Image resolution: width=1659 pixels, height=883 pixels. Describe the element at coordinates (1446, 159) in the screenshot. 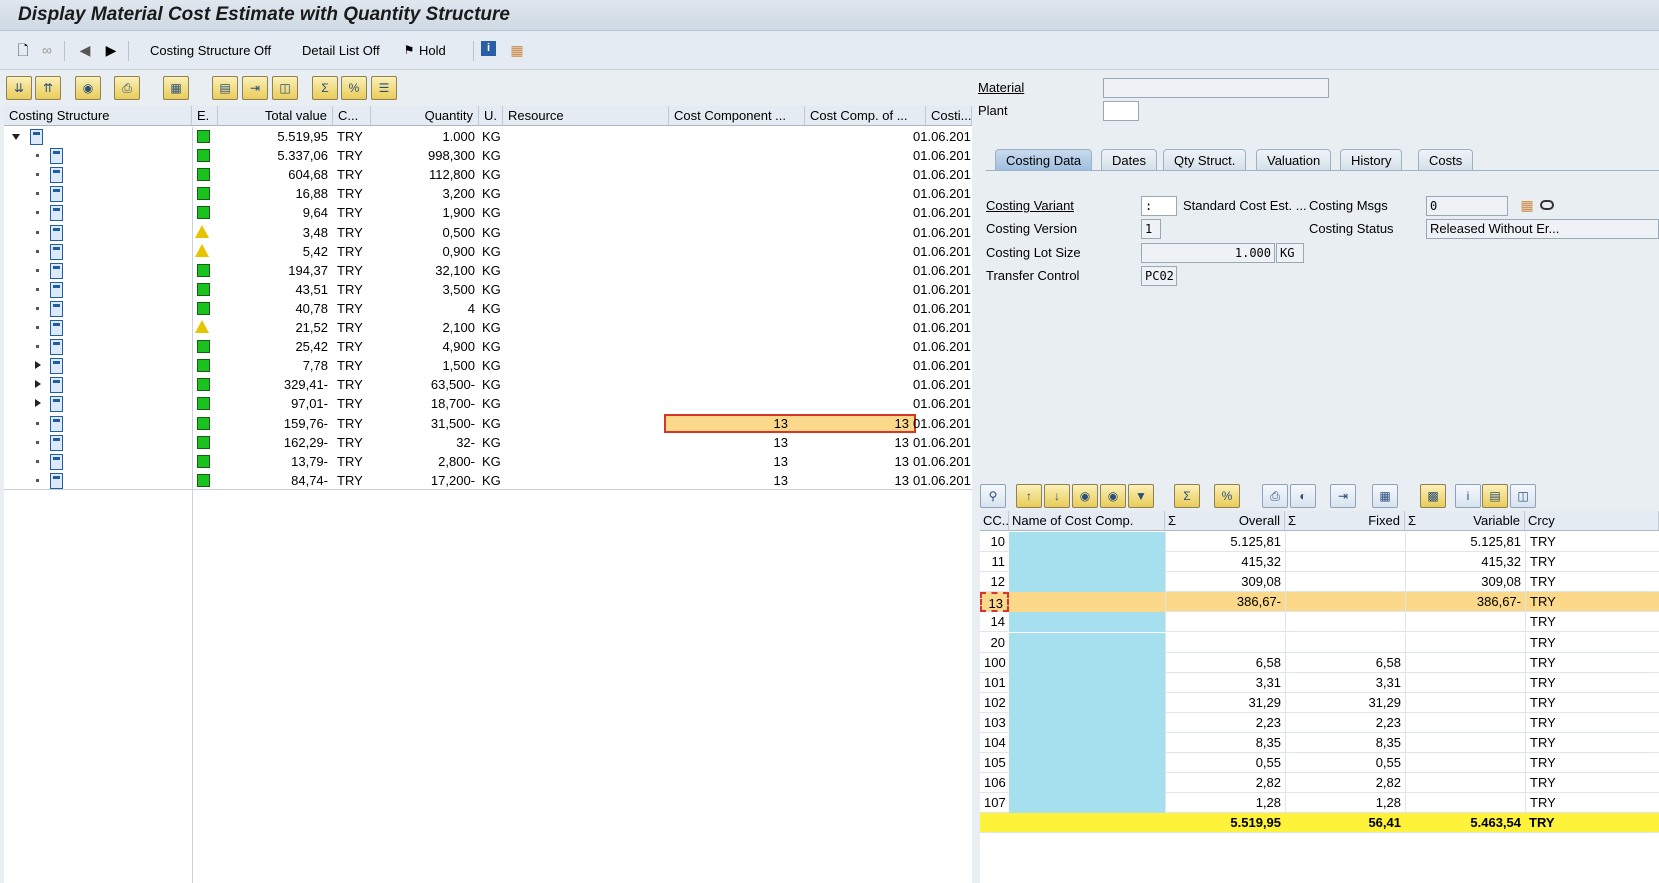

I see `tab-costs: Costs` at that location.